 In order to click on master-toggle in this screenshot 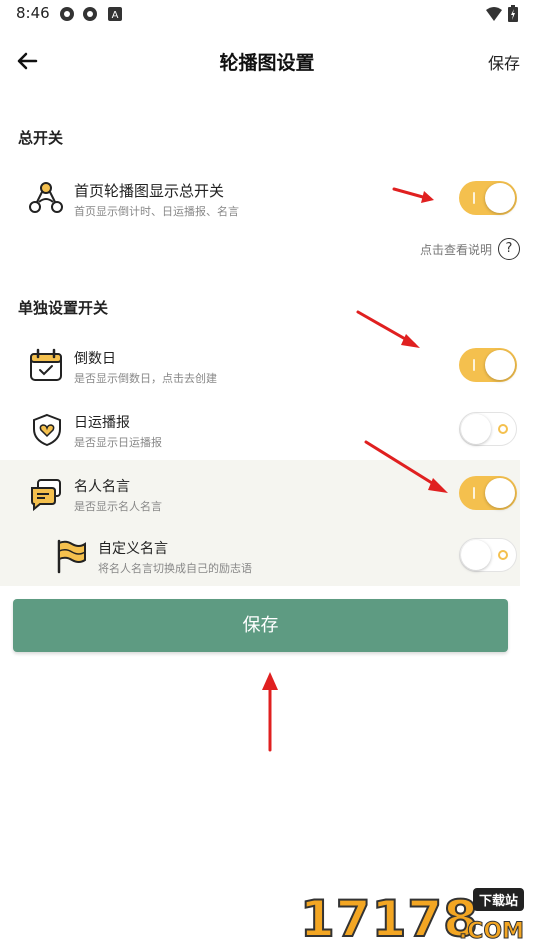, I will do `click(488, 198)`.